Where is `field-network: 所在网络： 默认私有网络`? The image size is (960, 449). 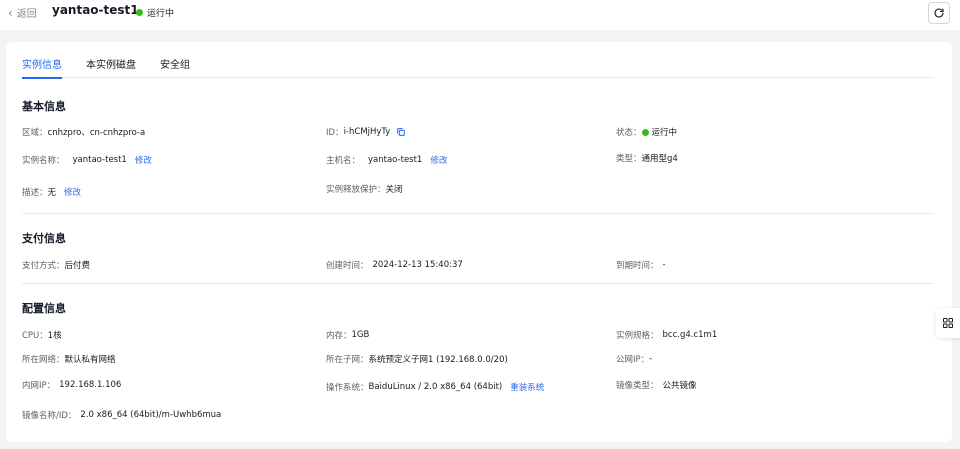 field-network: 所在网络： 默认私有网络 is located at coordinates (69, 359).